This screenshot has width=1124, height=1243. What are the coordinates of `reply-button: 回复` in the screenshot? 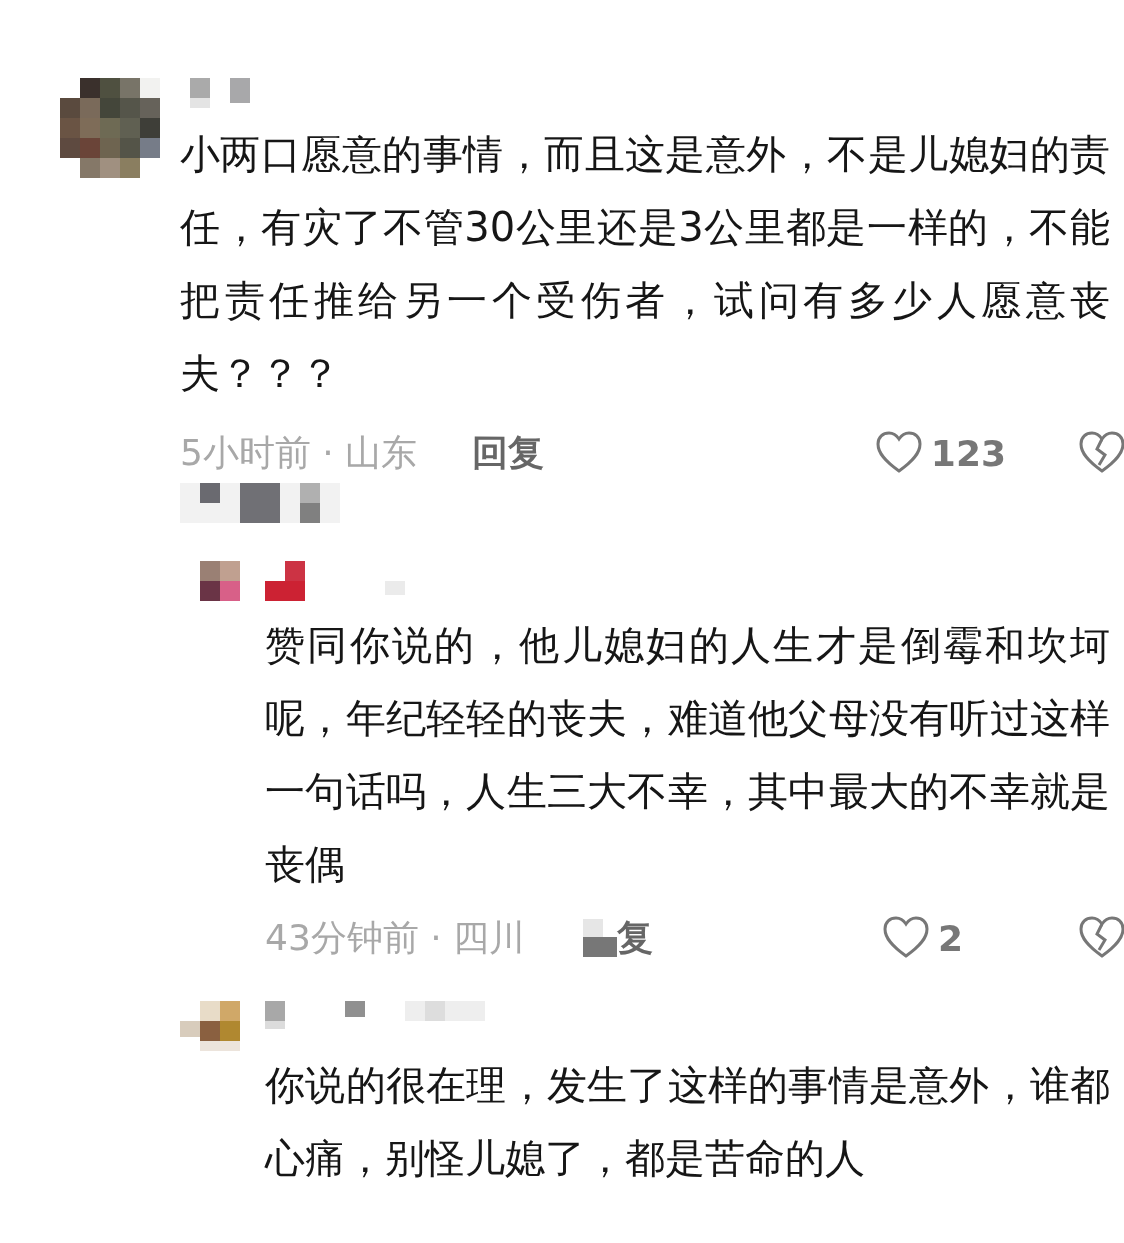 It's located at (508, 453).